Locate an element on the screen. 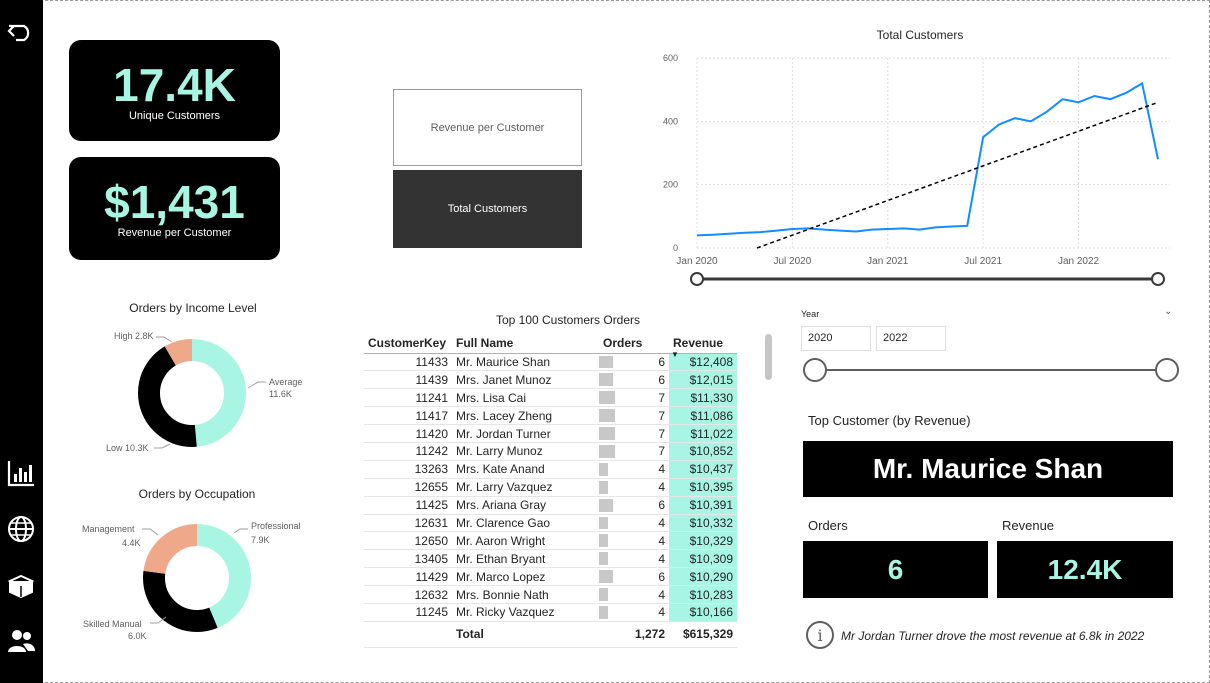  cell-revenue: $10,290 is located at coordinates (703, 577).